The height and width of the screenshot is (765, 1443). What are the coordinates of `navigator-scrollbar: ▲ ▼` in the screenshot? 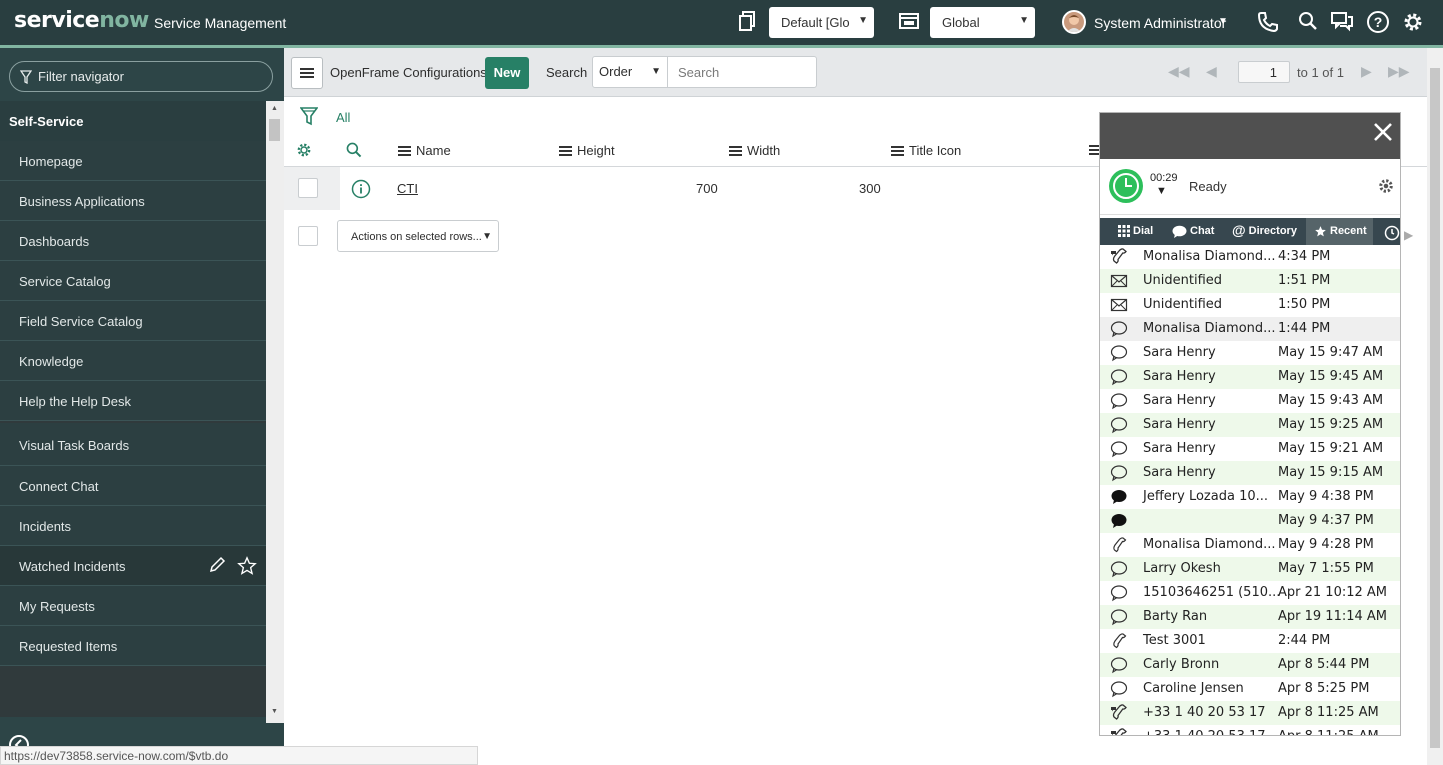 It's located at (275, 412).